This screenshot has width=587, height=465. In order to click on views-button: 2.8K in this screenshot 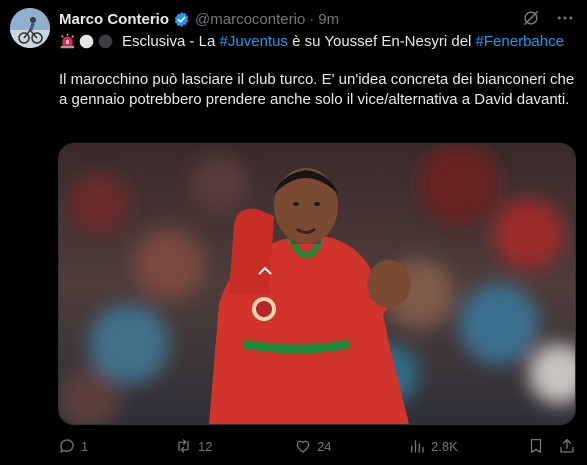, I will do `click(433, 446)`.